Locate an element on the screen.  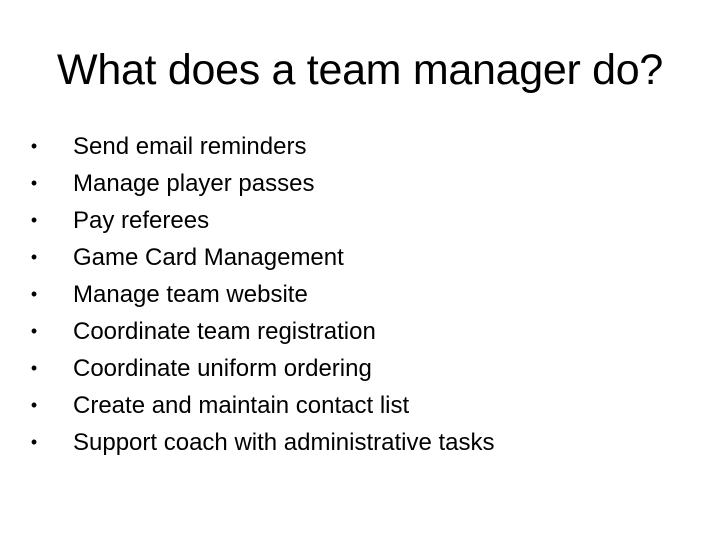
list-item-text: Coordinate uniform ordering is located at coordinates (222, 368).